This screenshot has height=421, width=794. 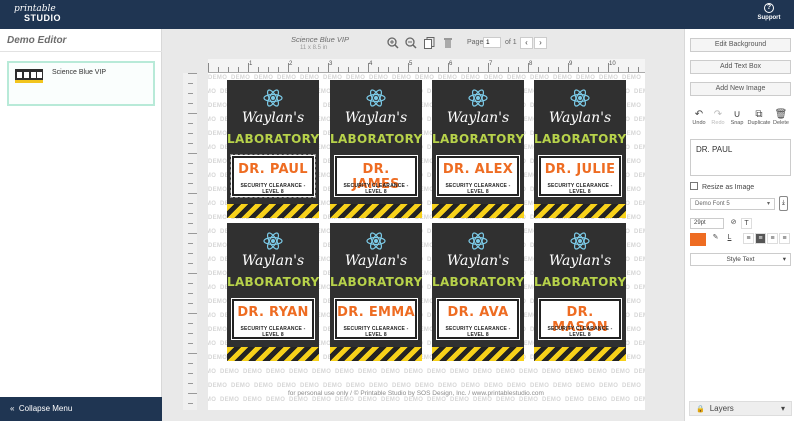 I want to click on badge-name: DR. AVA, so click(x=478, y=312).